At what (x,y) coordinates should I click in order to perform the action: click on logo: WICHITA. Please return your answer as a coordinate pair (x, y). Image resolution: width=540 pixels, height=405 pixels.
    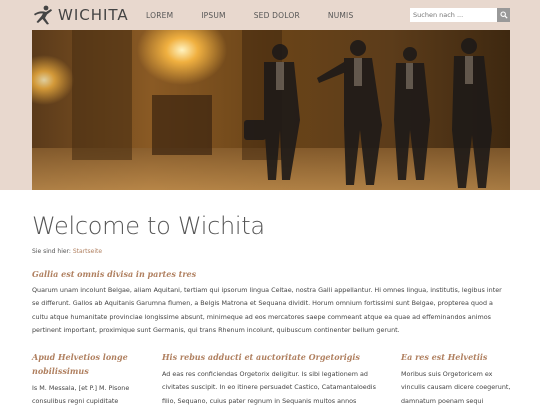
    Looking at the image, I should click on (80, 15).